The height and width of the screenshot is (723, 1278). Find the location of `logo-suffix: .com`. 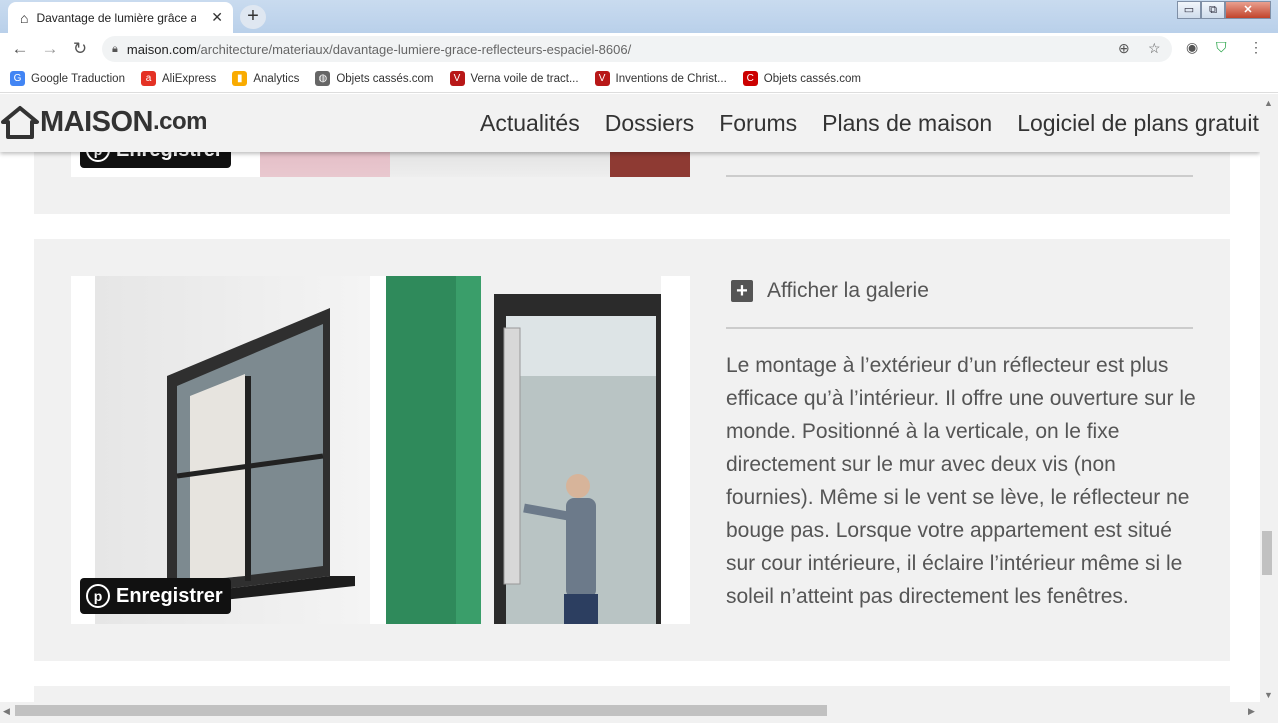

logo-suffix: .com is located at coordinates (180, 121).